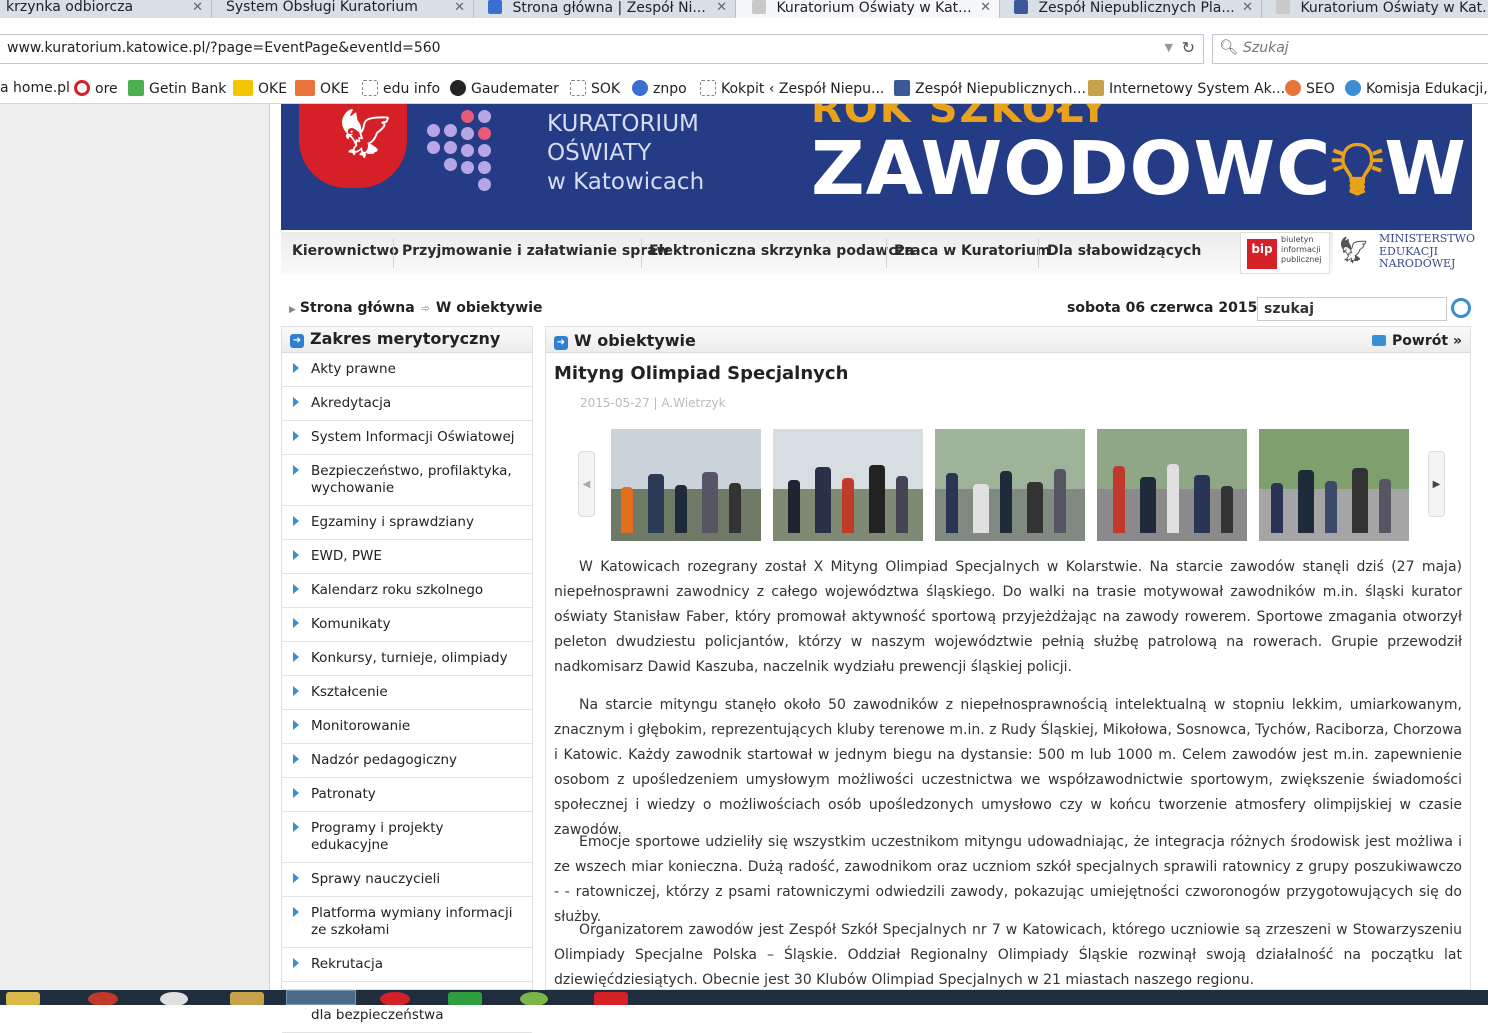  Describe the element at coordinates (407, 591) in the screenshot. I see `sidebar-item: Kalendarz roku szkolnego` at that location.